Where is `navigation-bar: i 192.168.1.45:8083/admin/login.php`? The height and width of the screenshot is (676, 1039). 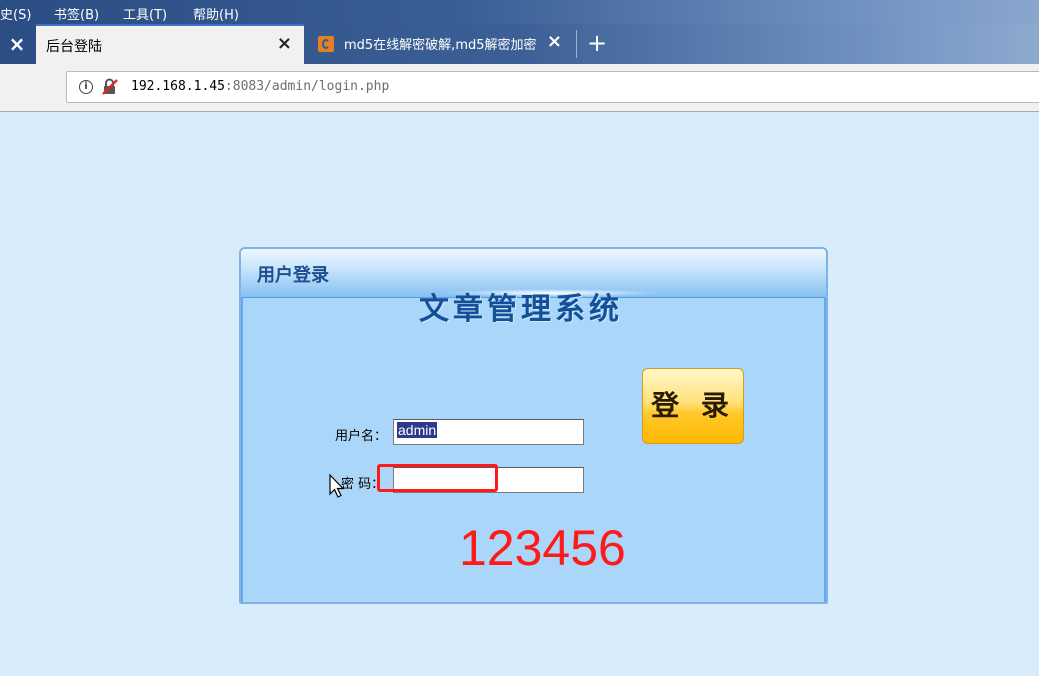
navigation-bar: i 192.168.1.45:8083/admin/login.php is located at coordinates (519, 88).